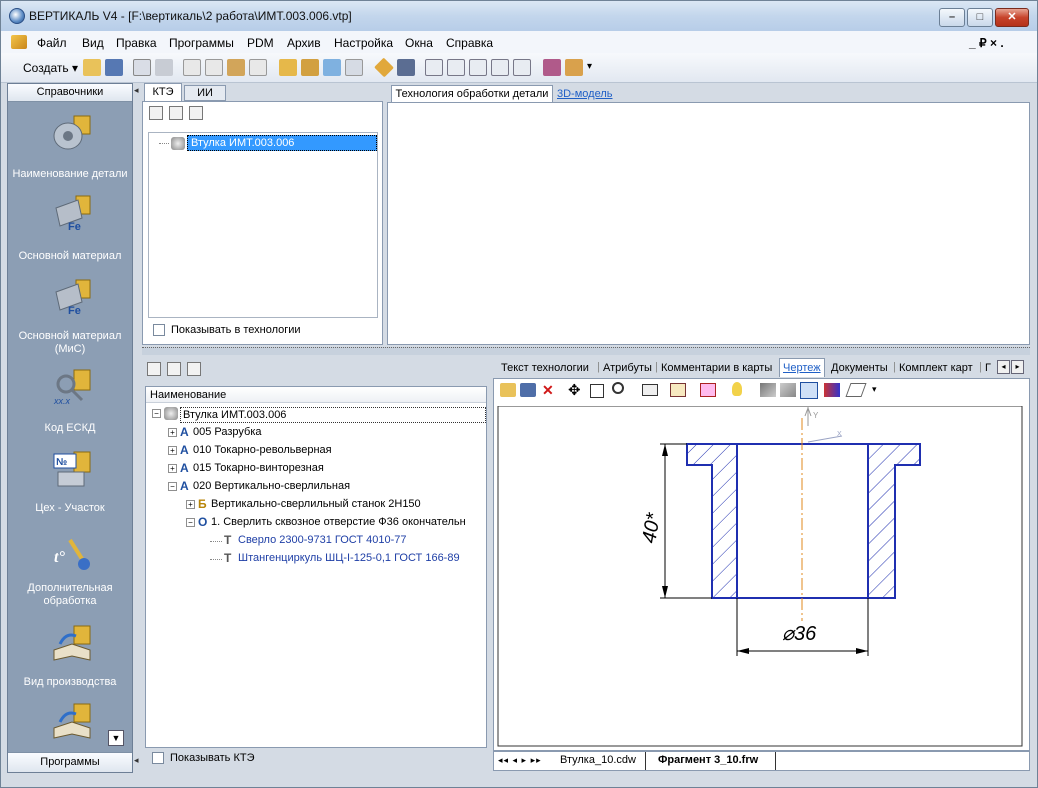 Image resolution: width=1038 pixels, height=788 pixels. I want to click on sheet-icon, so click(650, 390).